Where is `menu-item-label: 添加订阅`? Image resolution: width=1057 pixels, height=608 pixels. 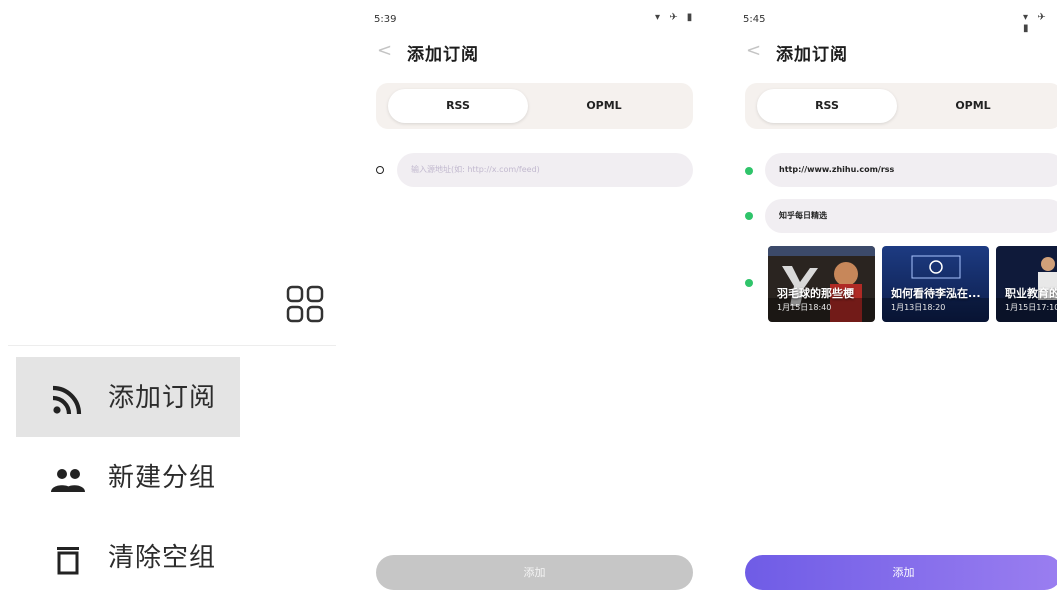
menu-item-label: 添加订阅 is located at coordinates (162, 398).